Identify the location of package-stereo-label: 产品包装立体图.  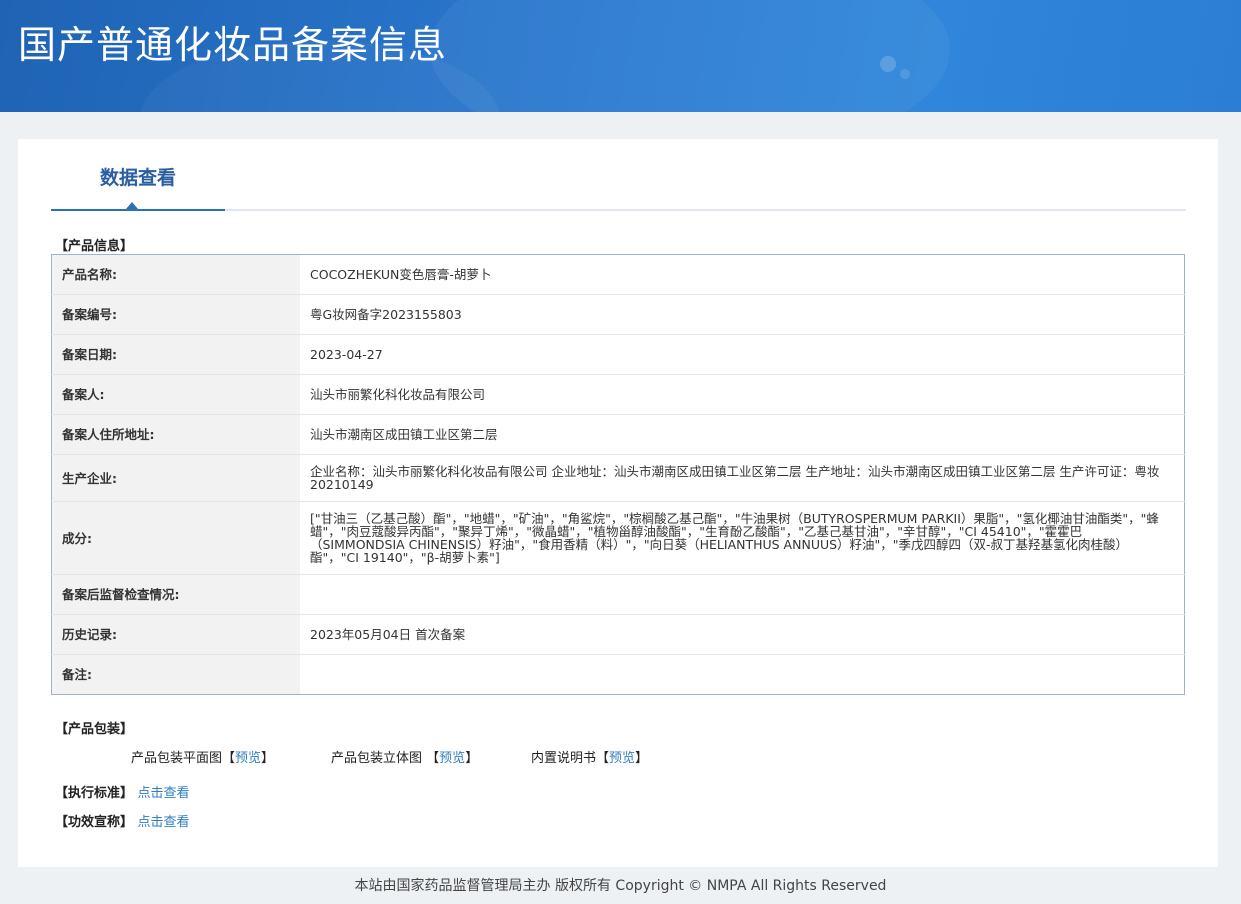
(377, 758).